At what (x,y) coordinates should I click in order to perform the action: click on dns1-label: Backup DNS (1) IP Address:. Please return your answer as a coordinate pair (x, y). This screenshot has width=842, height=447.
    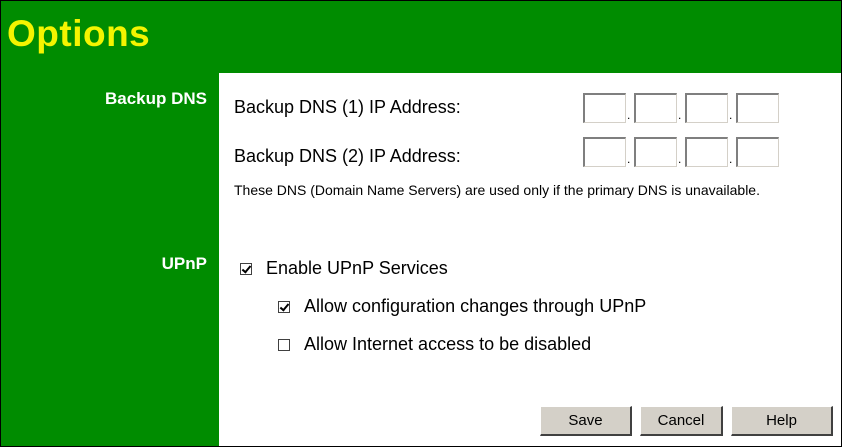
    Looking at the image, I should click on (347, 107).